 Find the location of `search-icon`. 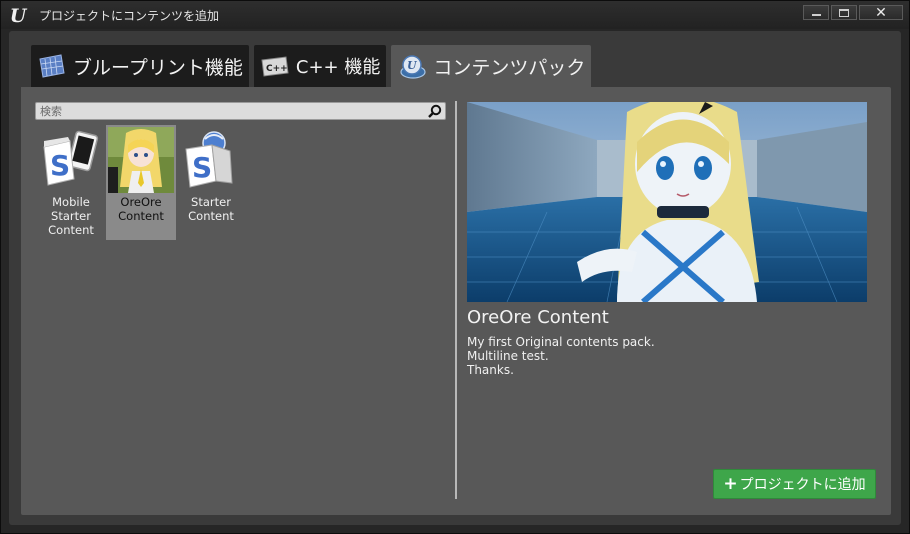

search-icon is located at coordinates (435, 111).